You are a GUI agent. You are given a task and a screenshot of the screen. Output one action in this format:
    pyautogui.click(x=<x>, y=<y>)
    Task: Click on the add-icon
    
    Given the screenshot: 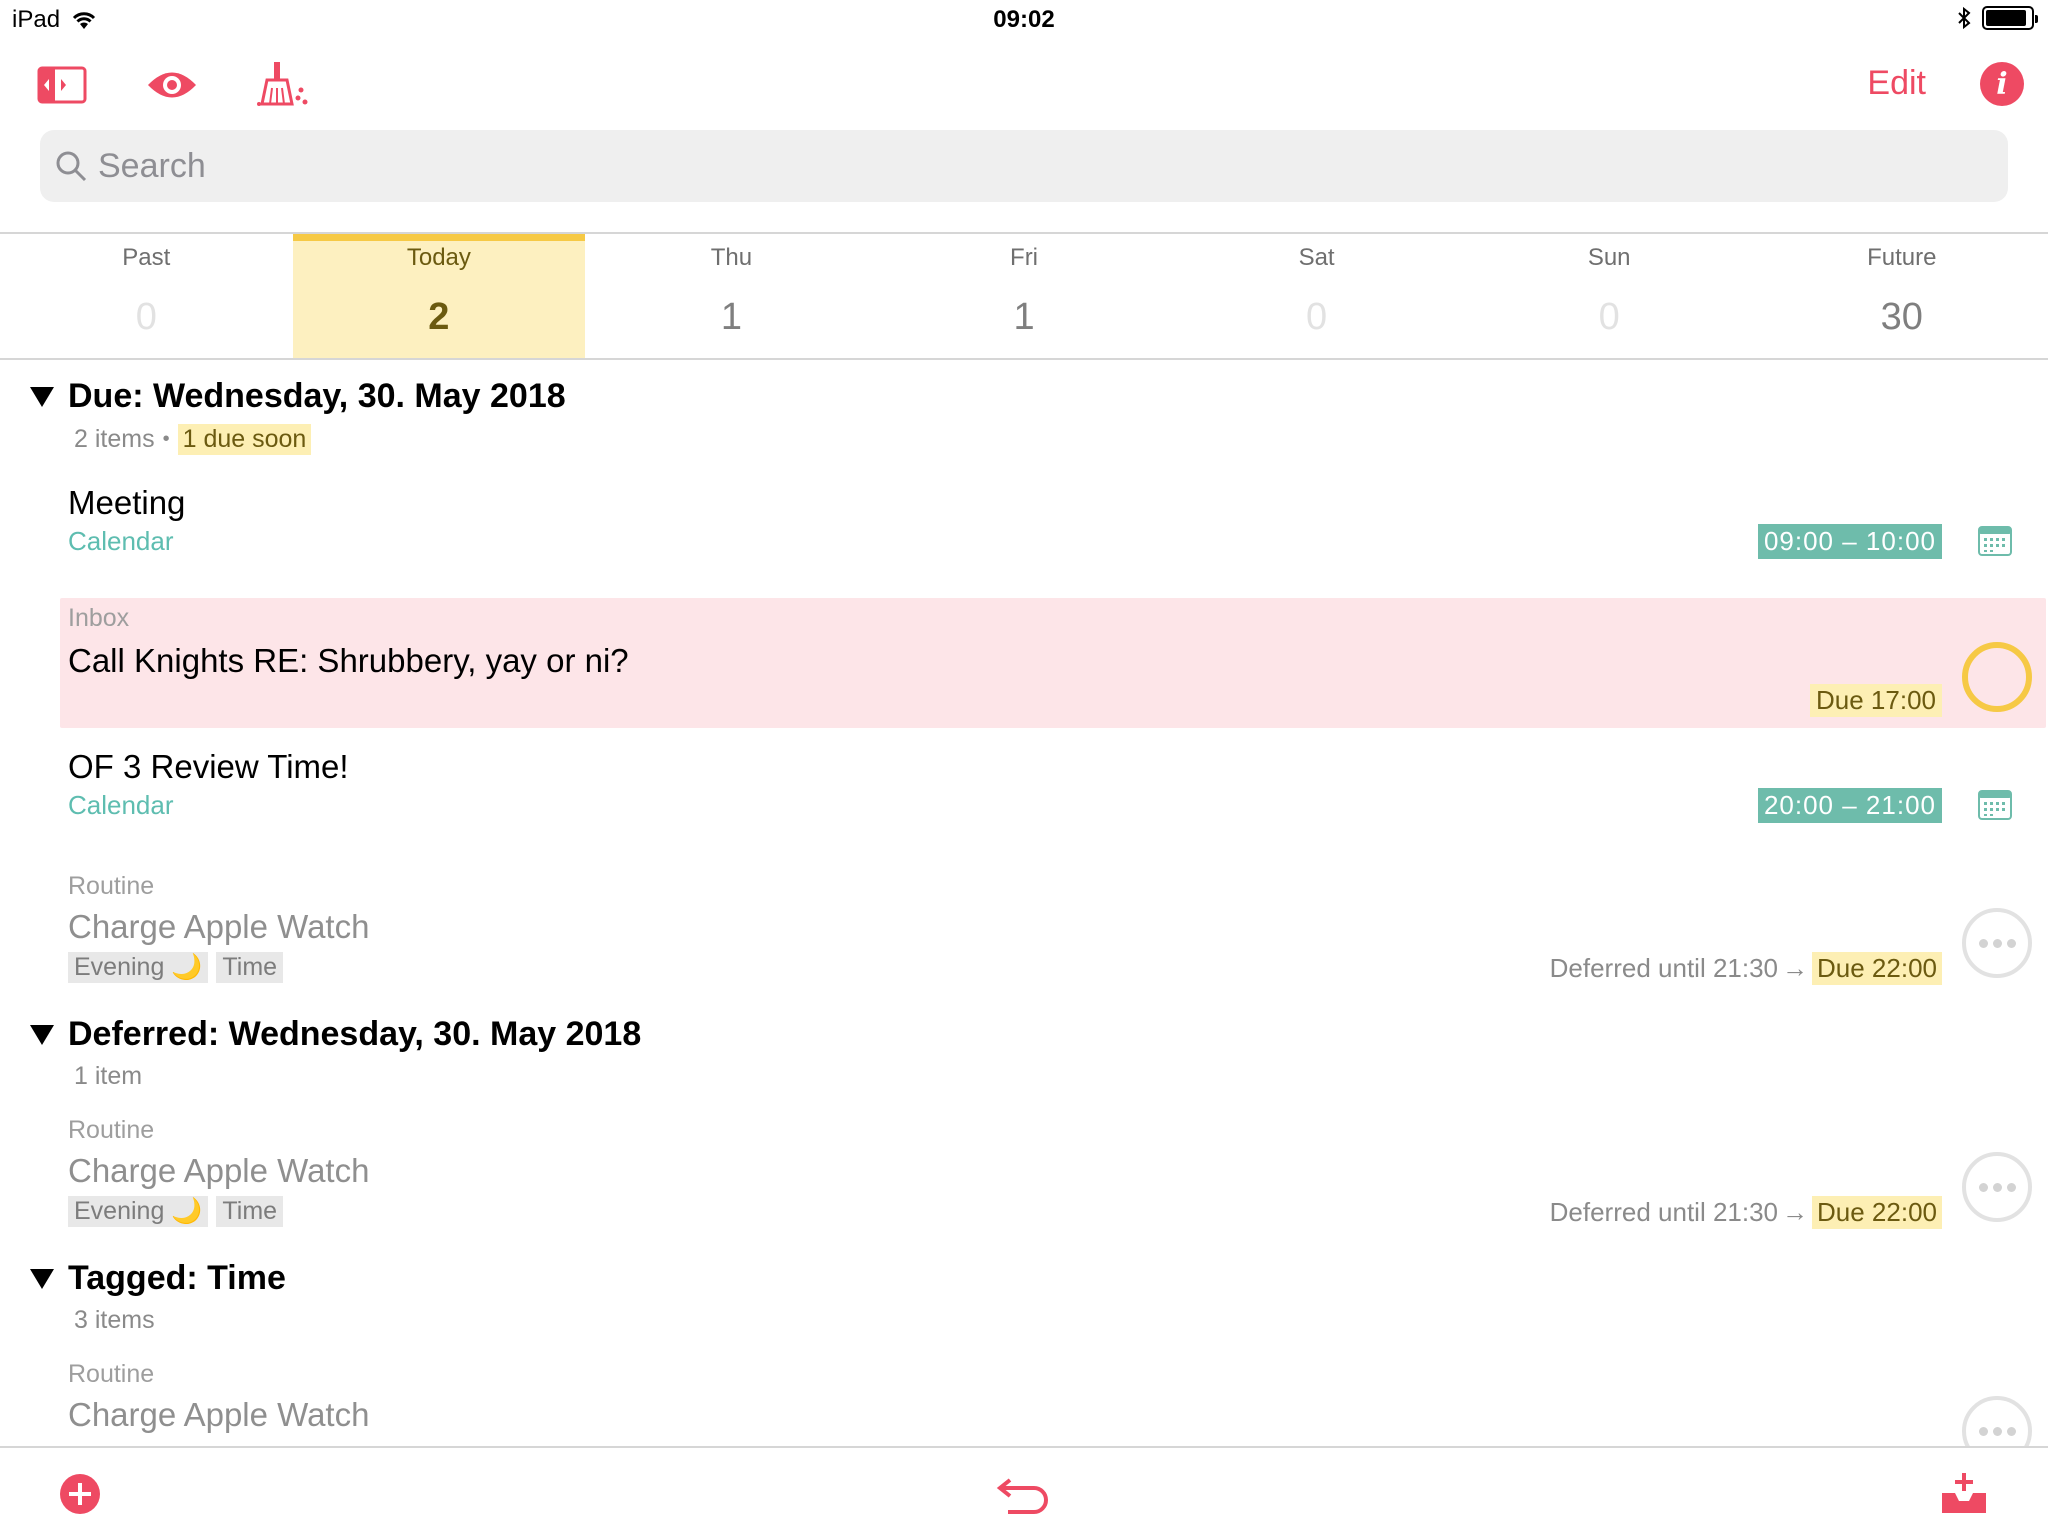 What is the action you would take?
    pyautogui.click(x=80, y=1494)
    